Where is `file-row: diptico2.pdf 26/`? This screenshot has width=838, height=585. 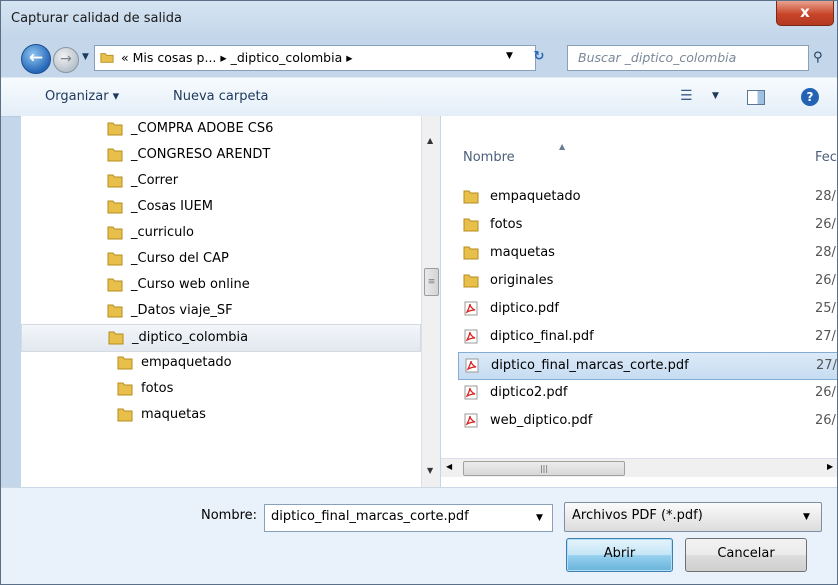
file-row: diptico2.pdf 26/ is located at coordinates (647, 393).